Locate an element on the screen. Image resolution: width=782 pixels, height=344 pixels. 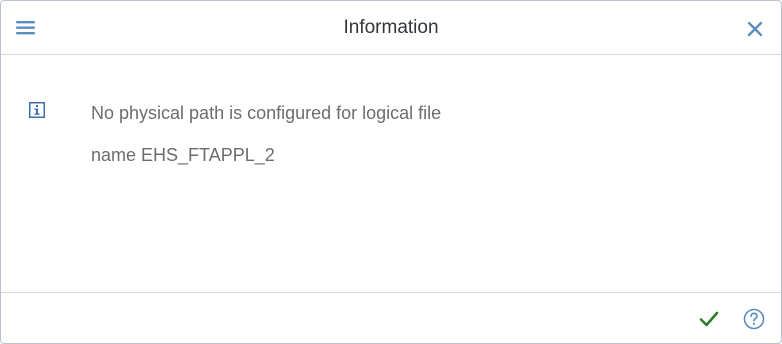
help-button is located at coordinates (754, 319).